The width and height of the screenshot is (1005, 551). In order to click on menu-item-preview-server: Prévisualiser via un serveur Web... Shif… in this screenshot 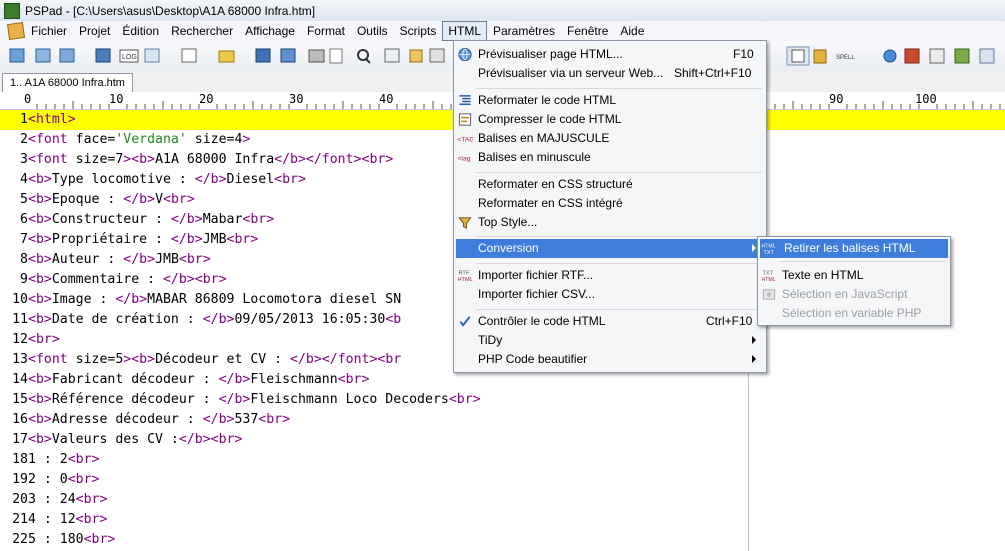, I will do `click(610, 73)`.